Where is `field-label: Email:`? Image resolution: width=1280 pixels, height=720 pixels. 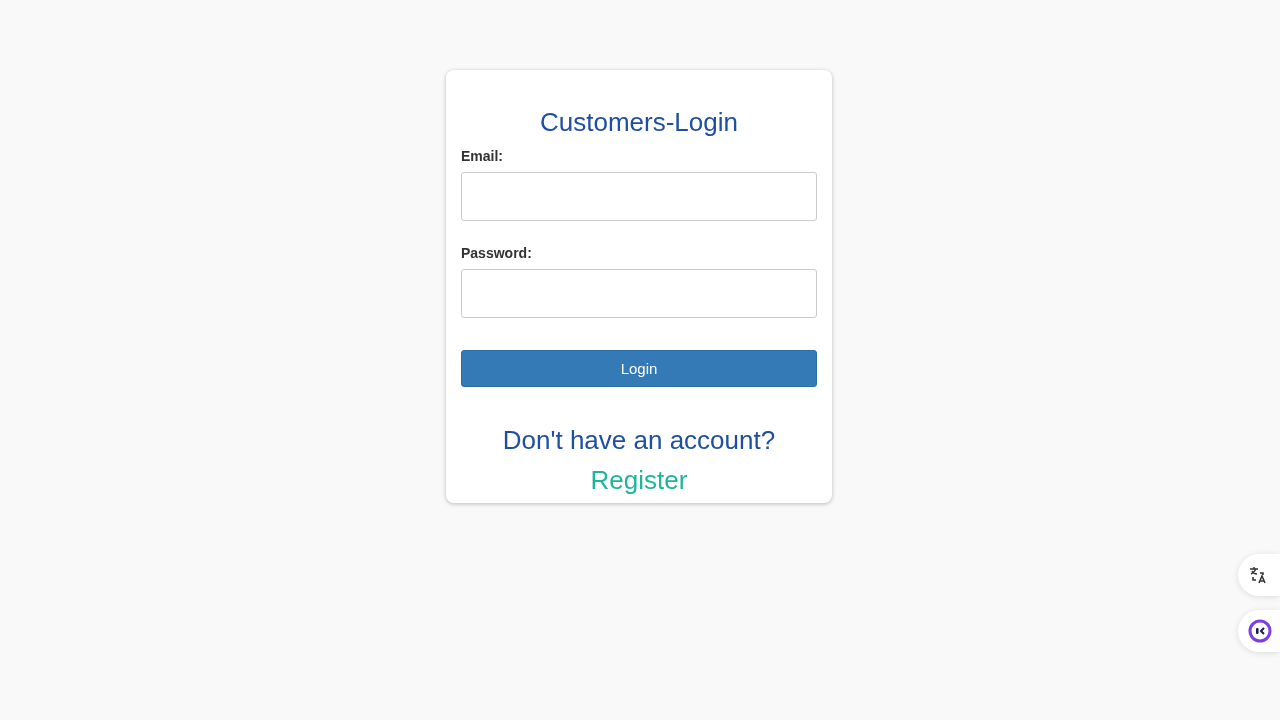 field-label: Email: is located at coordinates (482, 156).